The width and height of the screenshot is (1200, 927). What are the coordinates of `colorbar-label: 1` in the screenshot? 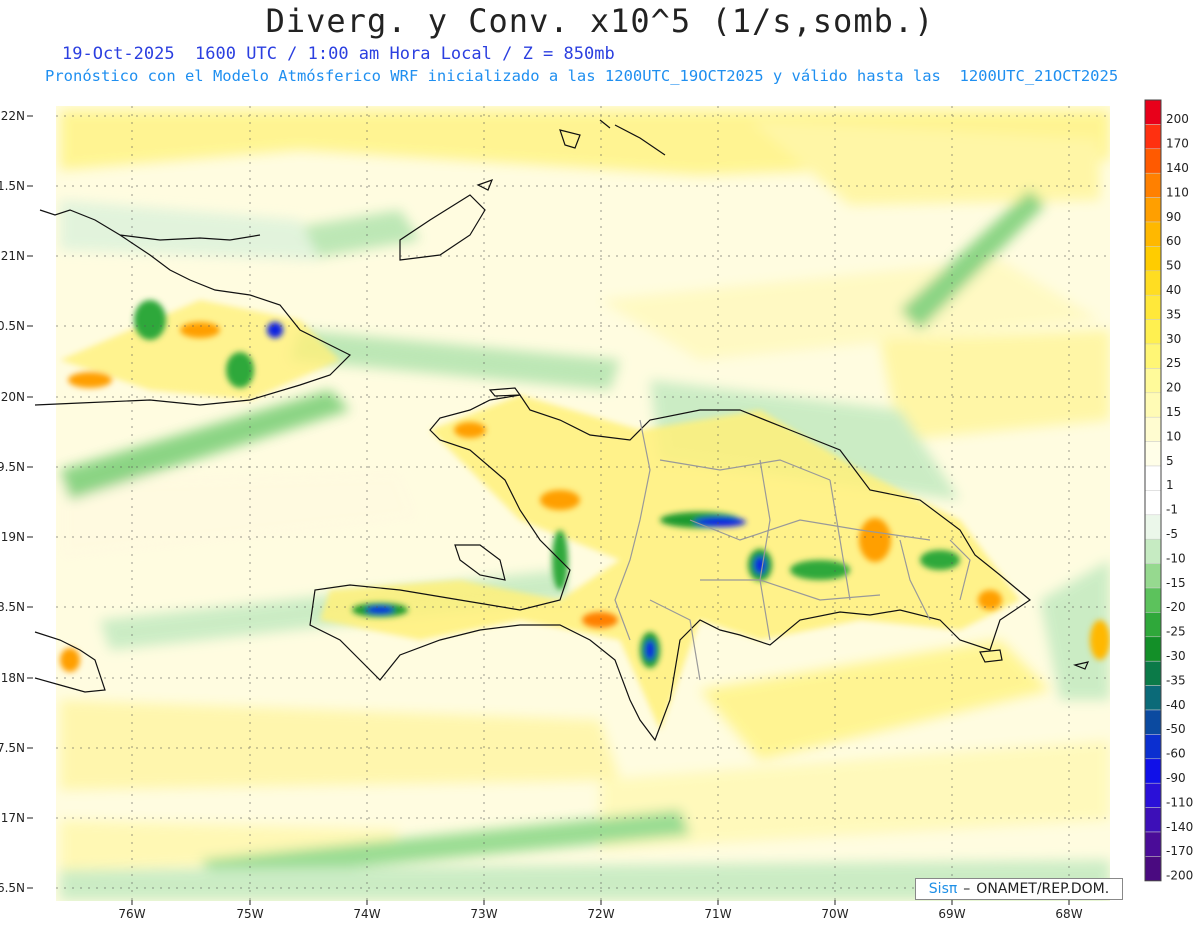 It's located at (1170, 485).